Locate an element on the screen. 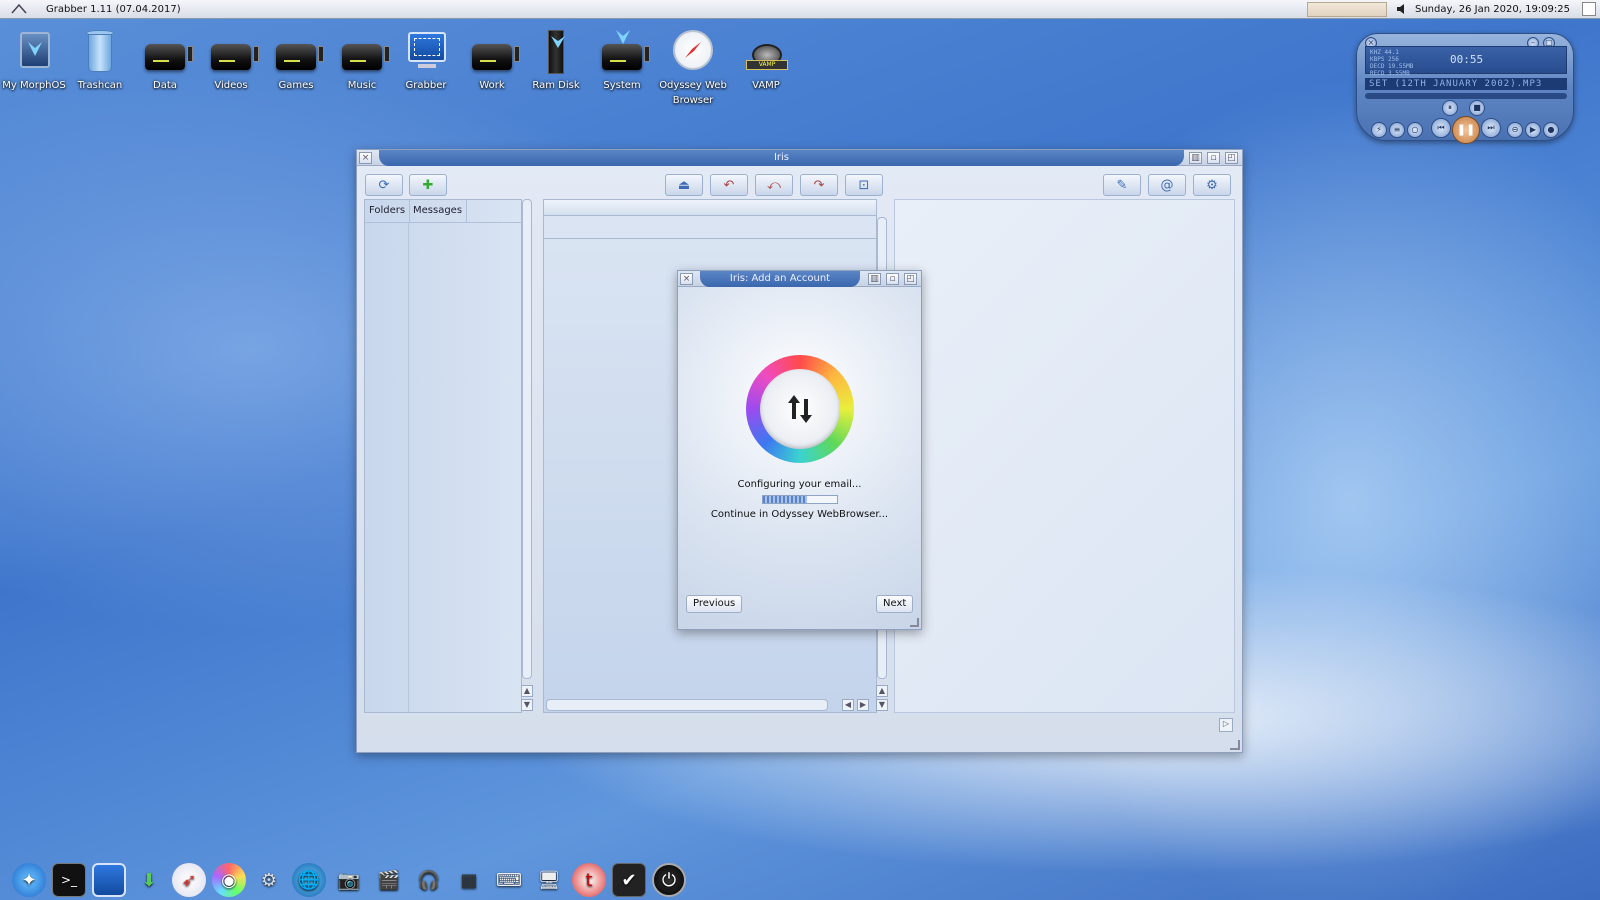 The width and height of the screenshot is (1600, 900). keyboard-icon: ⌨ is located at coordinates (509, 880).